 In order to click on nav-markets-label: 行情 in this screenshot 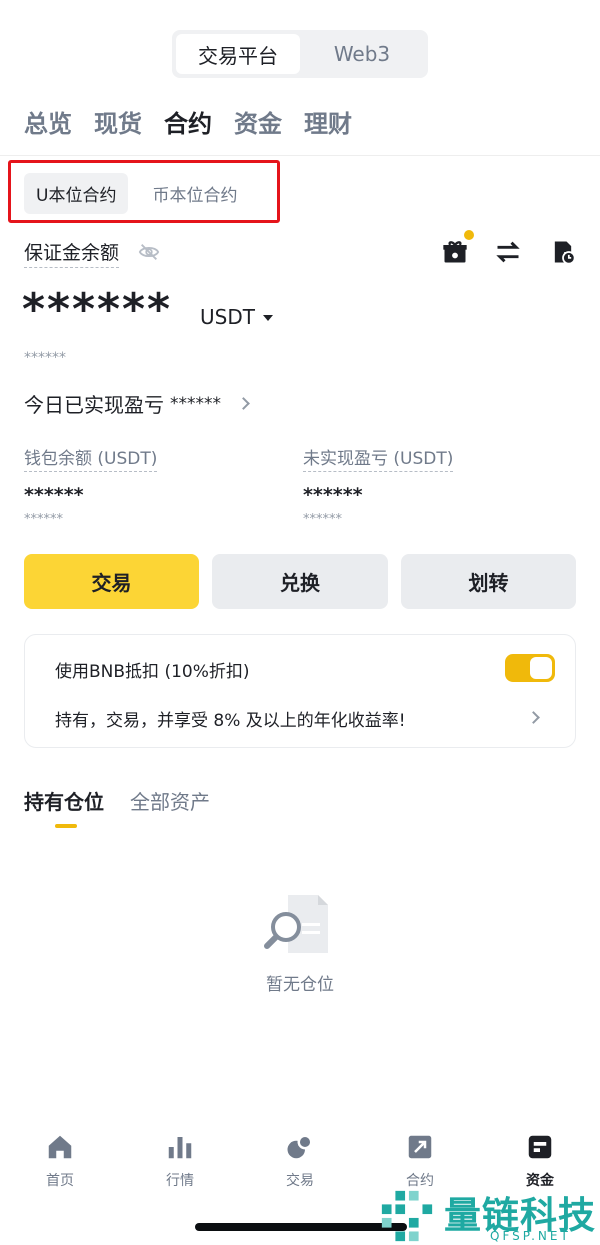, I will do `click(180, 1181)`.